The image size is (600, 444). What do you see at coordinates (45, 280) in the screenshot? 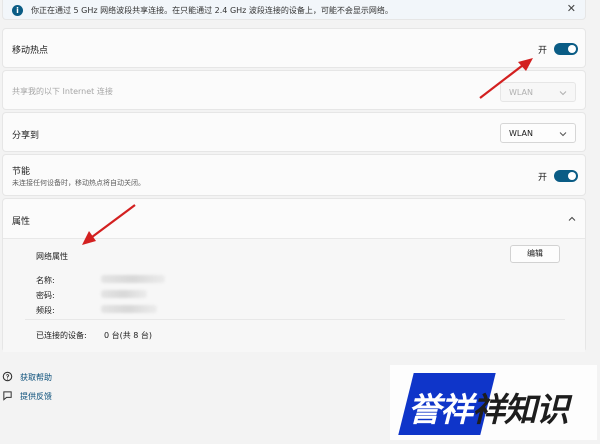
I see `name-field-label: 名称:` at bounding box center [45, 280].